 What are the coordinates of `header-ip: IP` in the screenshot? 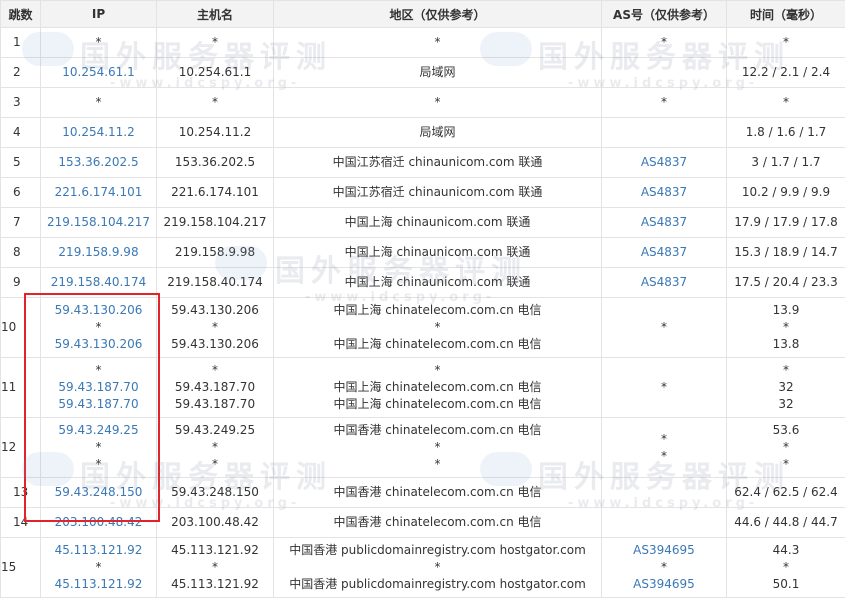 It's located at (98, 14).